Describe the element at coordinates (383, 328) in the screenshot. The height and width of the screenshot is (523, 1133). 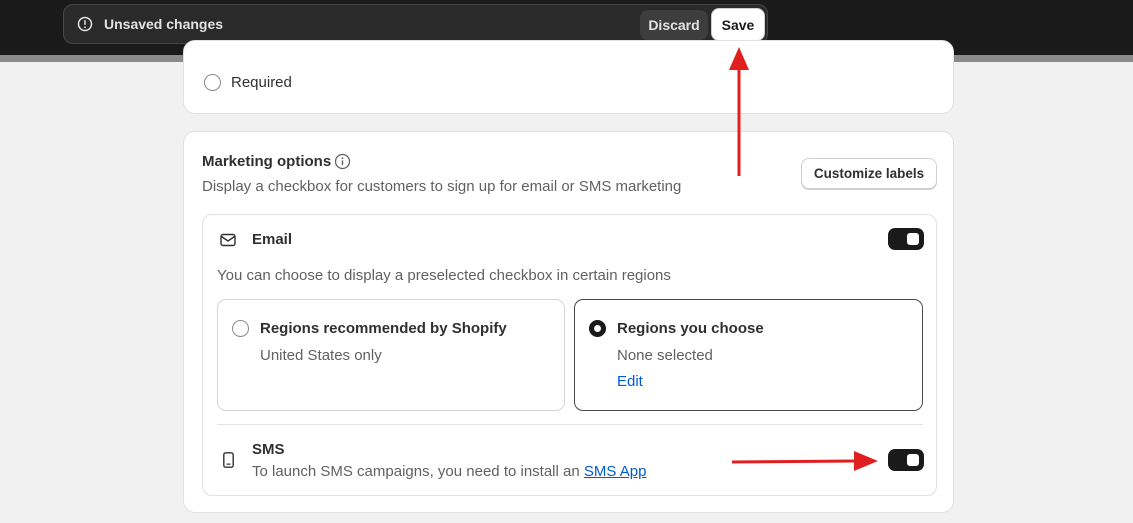
I see `region-recommended-title: Regions recommended by Shopify` at that location.